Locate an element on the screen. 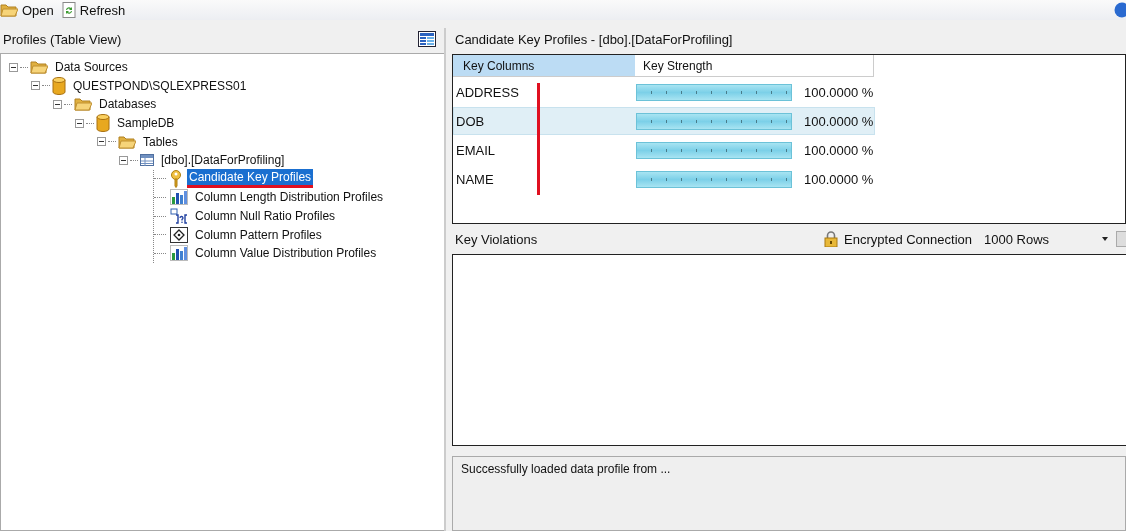  table-row: DOB 100.0000 % is located at coordinates (664, 121).